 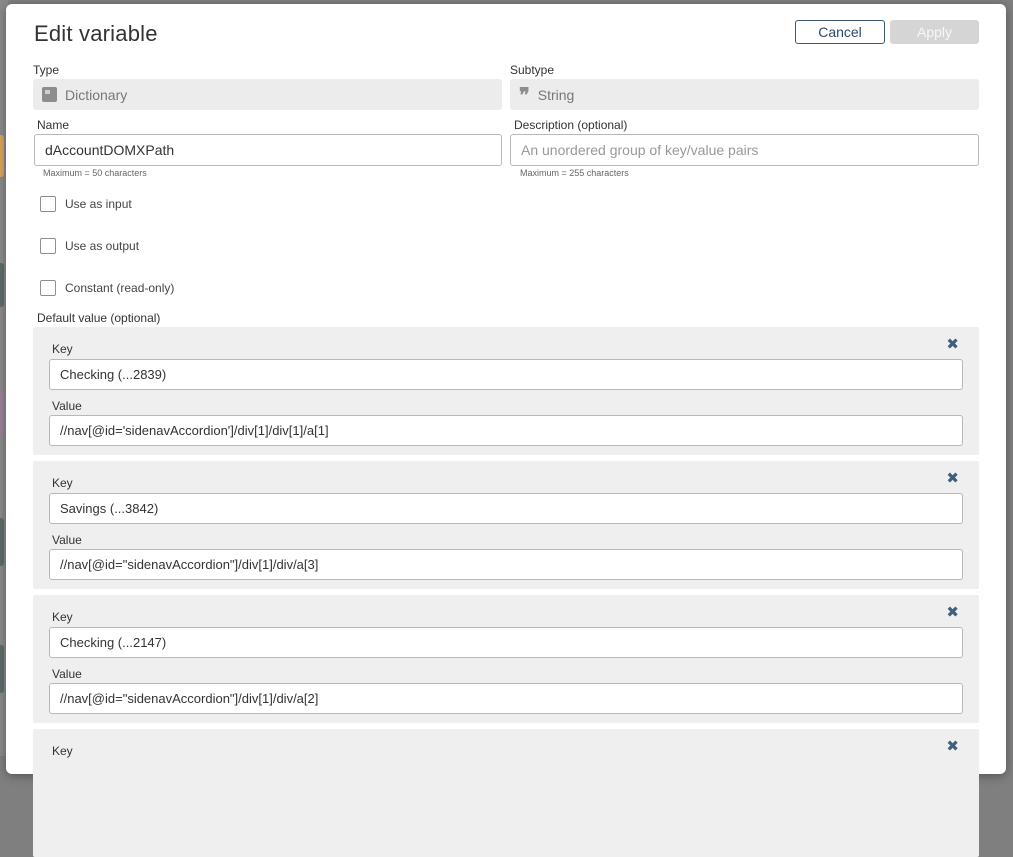 I want to click on name-hint: Maximum = 50 characters, so click(x=95, y=173).